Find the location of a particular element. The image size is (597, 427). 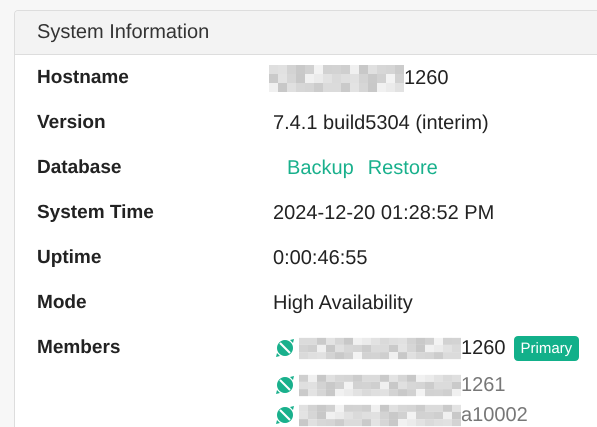

field-value: High Availability is located at coordinates (343, 303).